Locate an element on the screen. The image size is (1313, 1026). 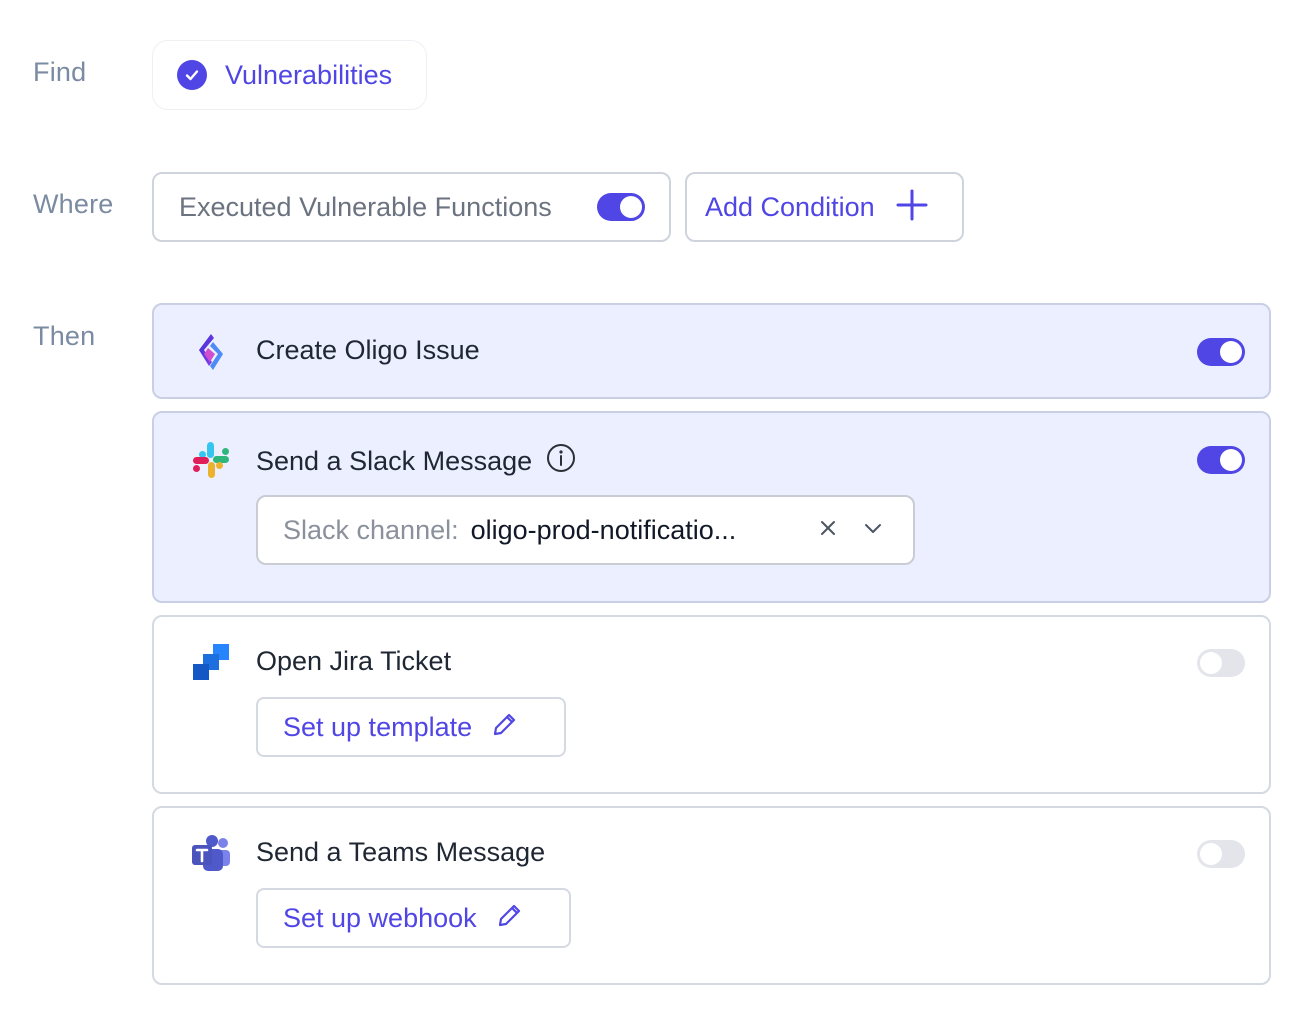
add-condition-label: Add Condition is located at coordinates (790, 206).